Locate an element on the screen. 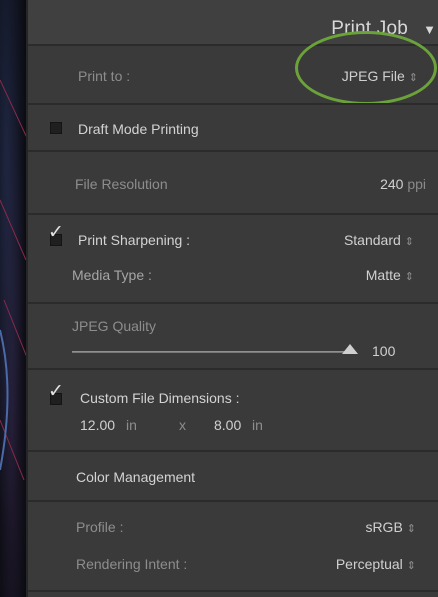  profile-value: sRGB is located at coordinates (384, 527).